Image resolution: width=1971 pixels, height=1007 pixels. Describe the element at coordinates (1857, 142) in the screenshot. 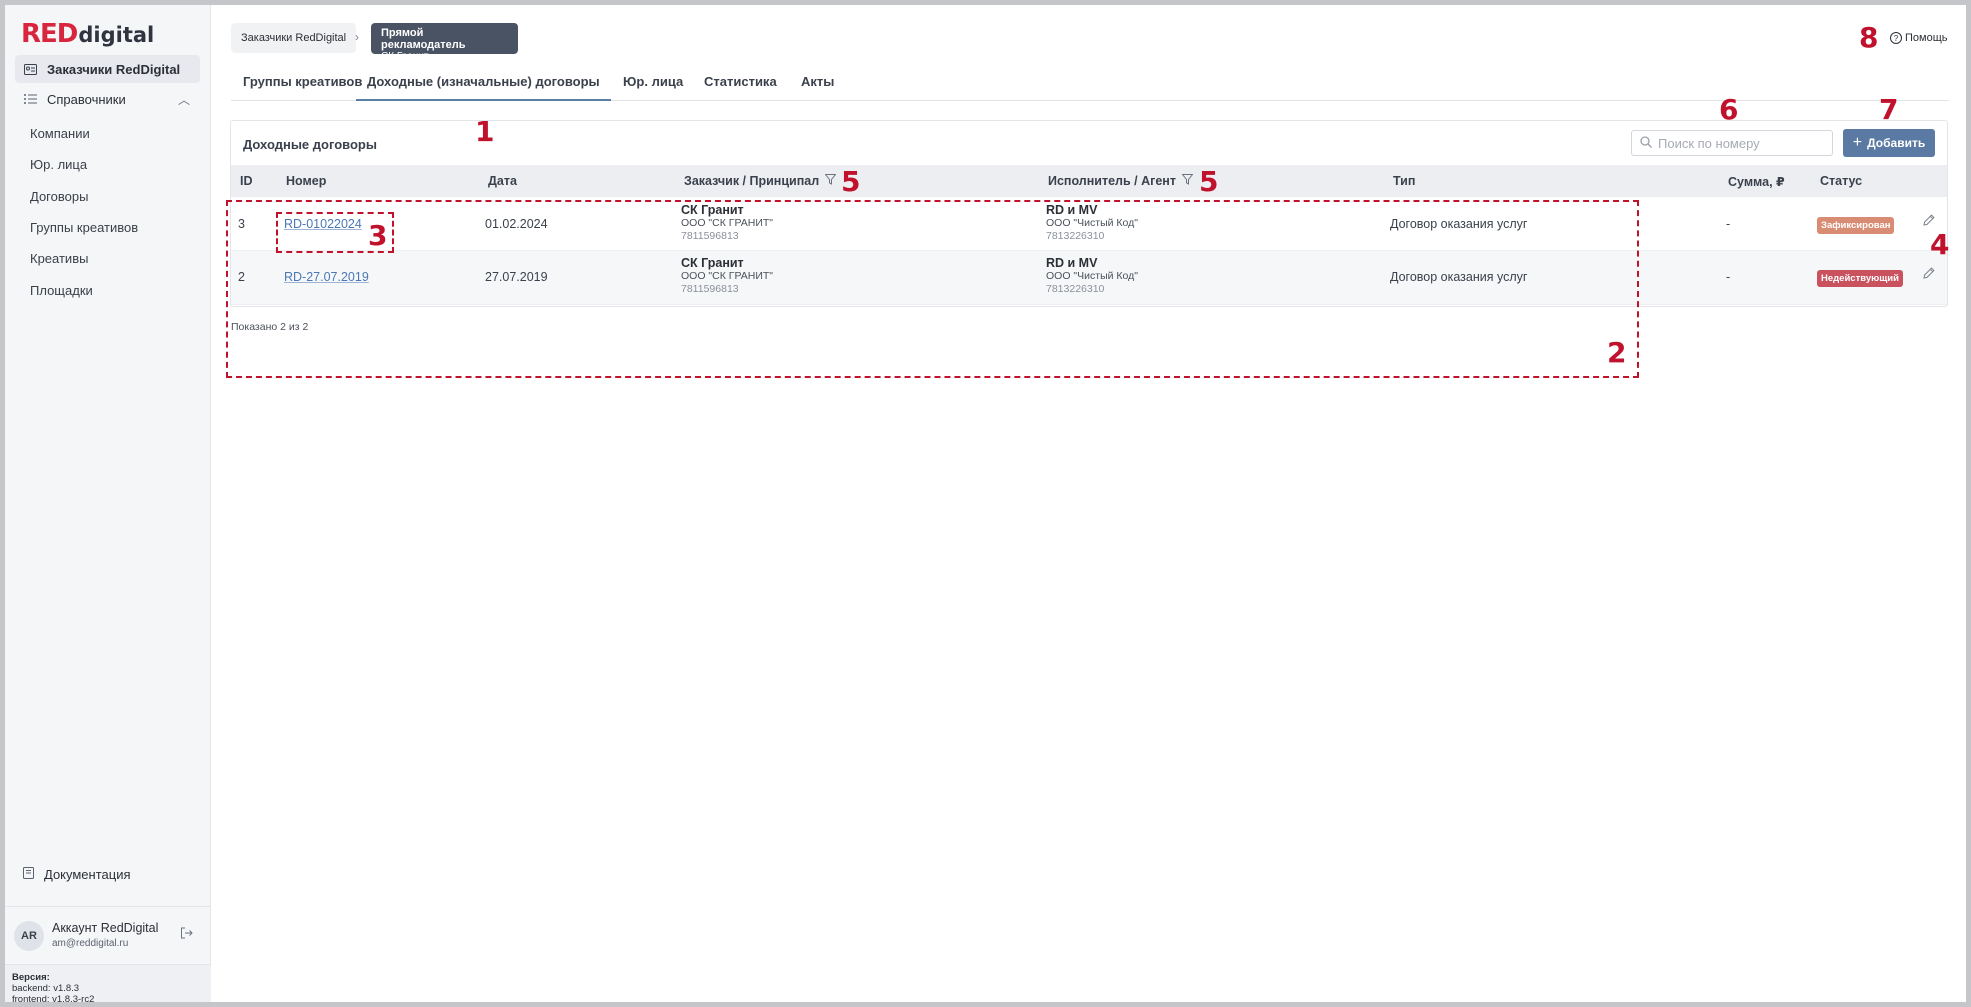

I see `plus-icon: +` at that location.